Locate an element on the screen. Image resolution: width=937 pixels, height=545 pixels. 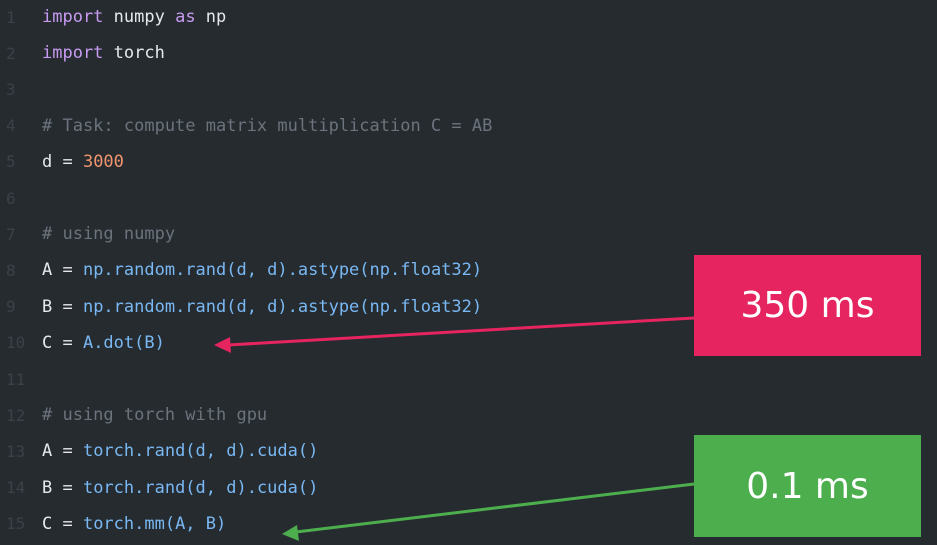
torch-arrow-head is located at coordinates (290, 533).